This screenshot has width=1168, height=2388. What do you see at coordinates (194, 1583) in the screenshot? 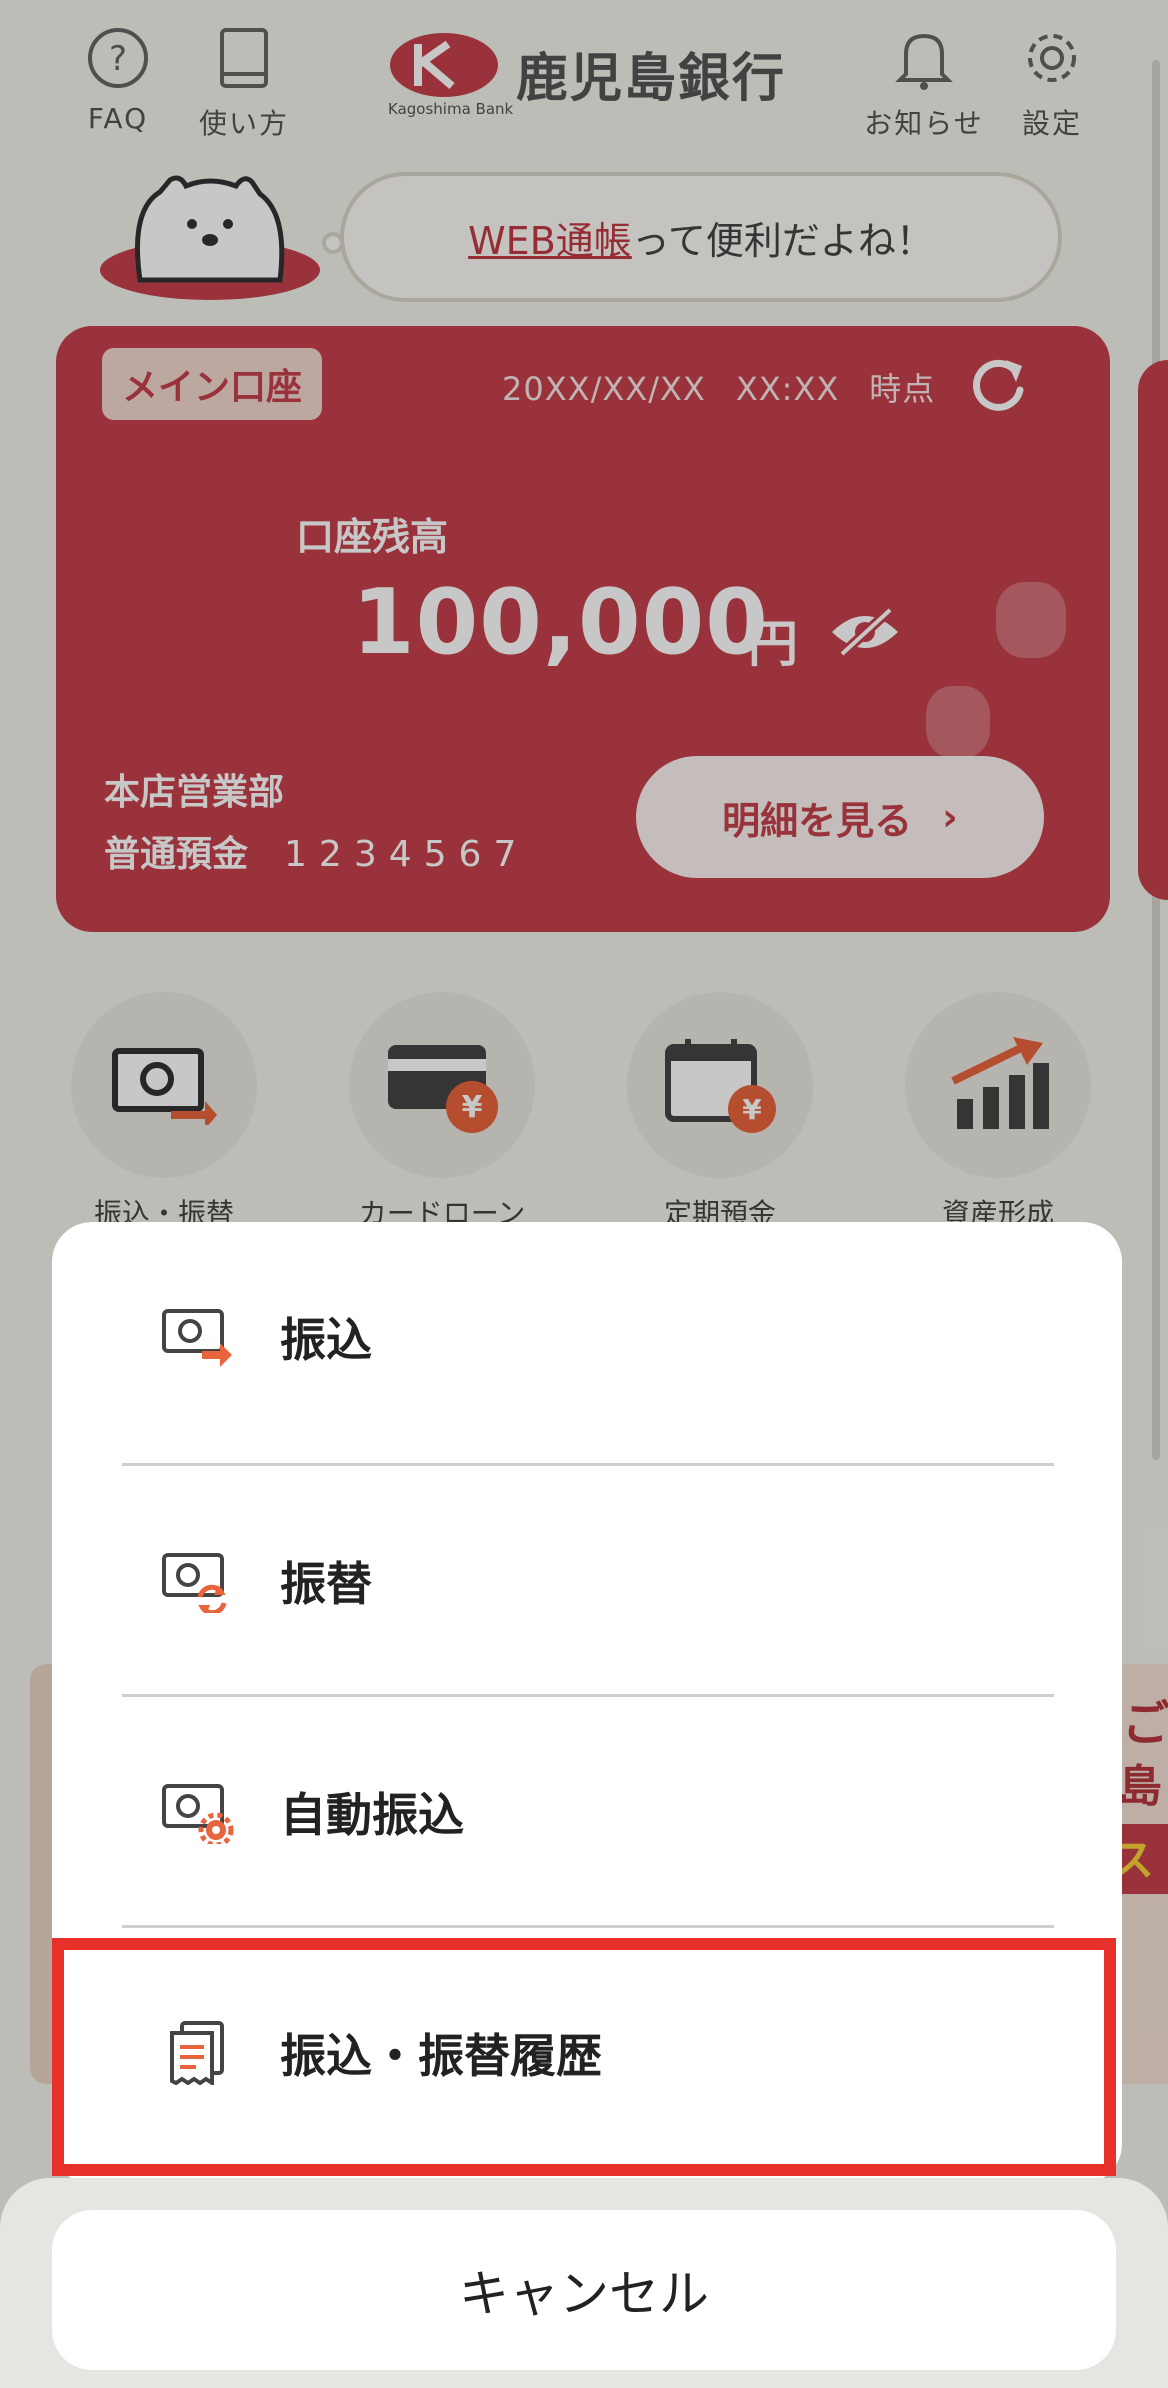
I see `account-transfer-icon` at bounding box center [194, 1583].